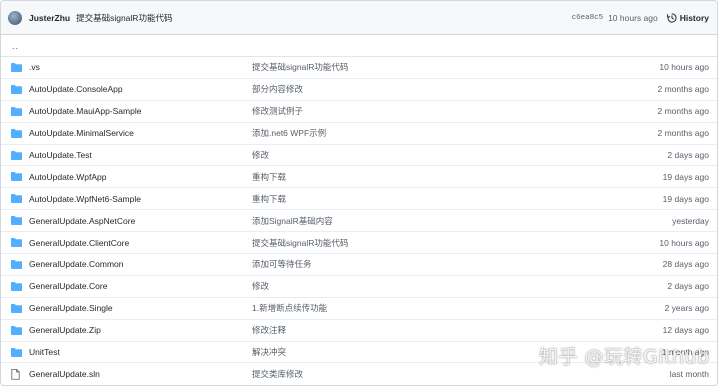 The height and width of the screenshot is (387, 720). I want to click on file-name-link: AutoUpdate.MinimalService, so click(81, 133).